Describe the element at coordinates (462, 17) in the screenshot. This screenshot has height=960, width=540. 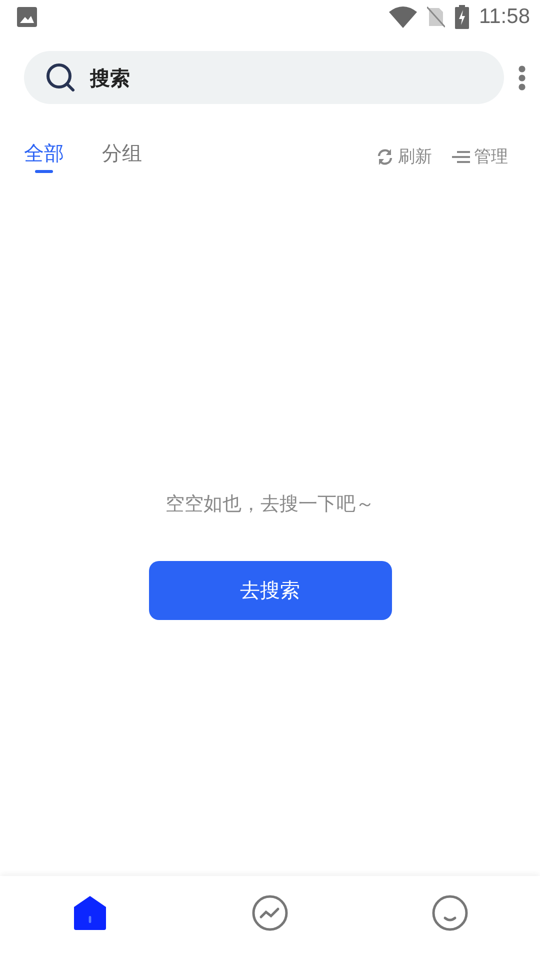
I see `battery-icon` at that location.